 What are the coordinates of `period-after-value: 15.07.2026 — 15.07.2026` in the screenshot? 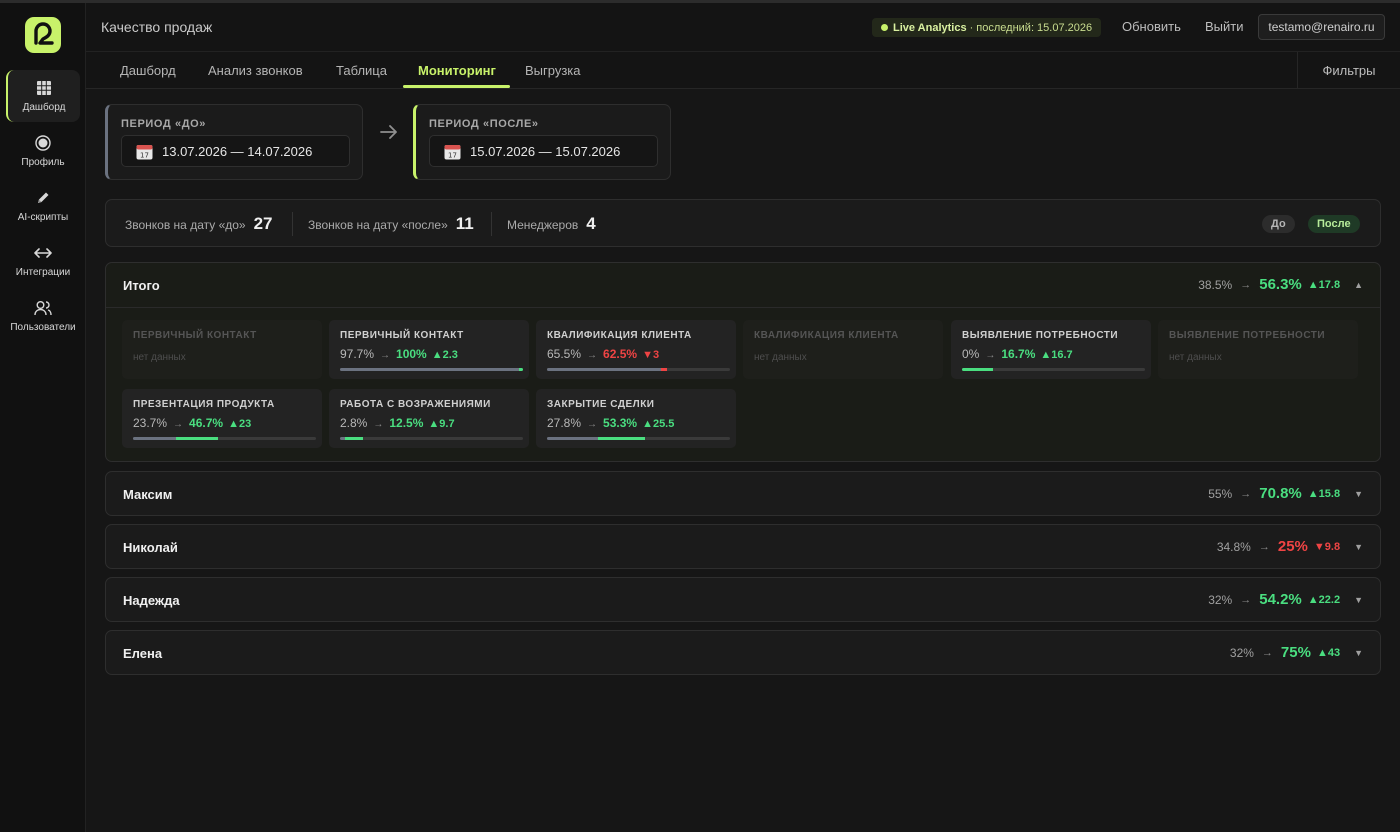 It's located at (545, 151).